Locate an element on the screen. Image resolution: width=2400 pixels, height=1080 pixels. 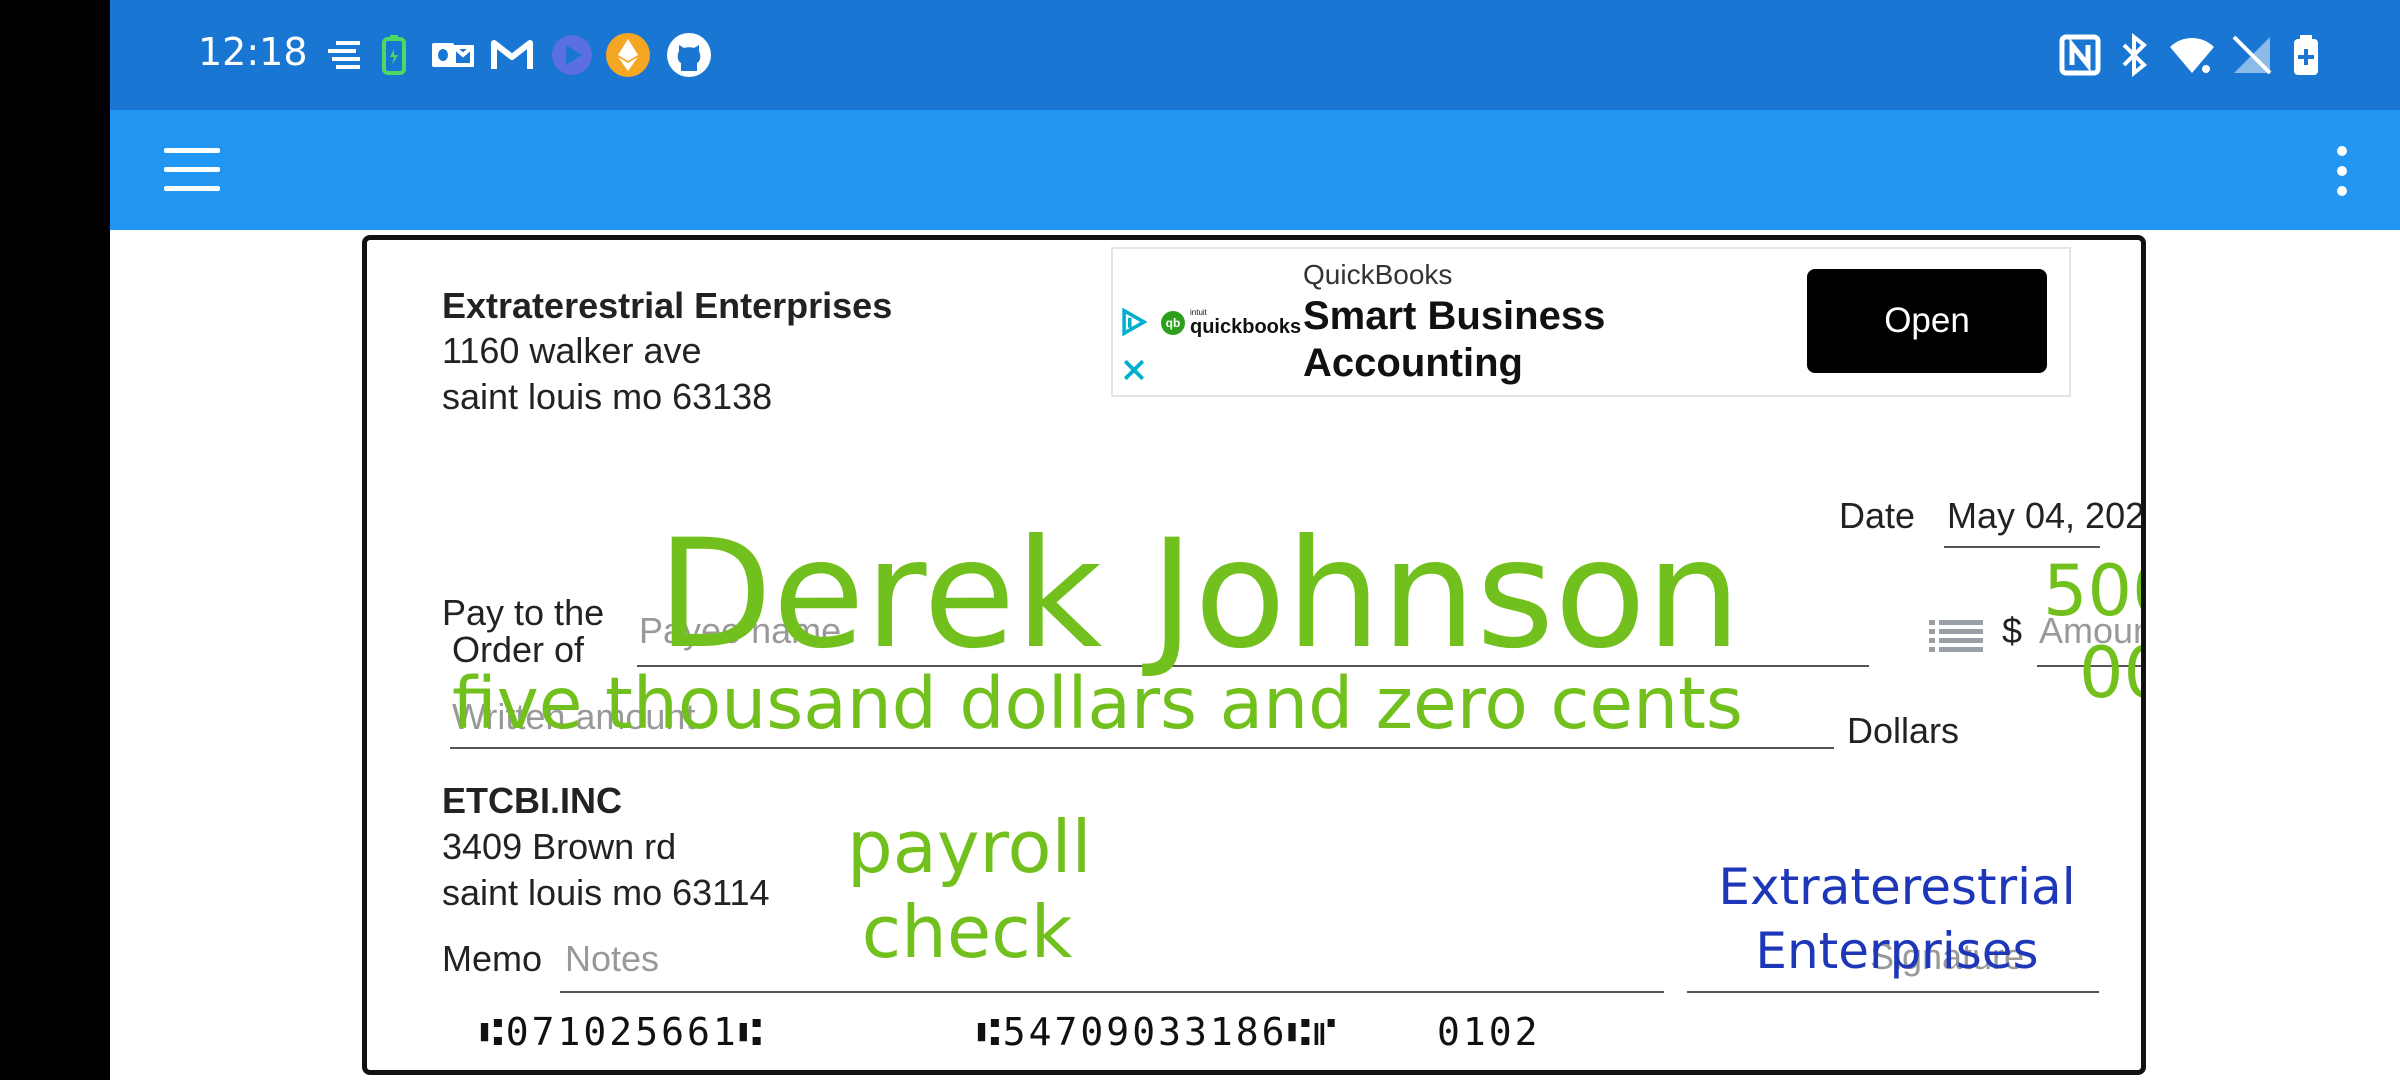
quickbooks-badge: qb is located at coordinates (1173, 323).